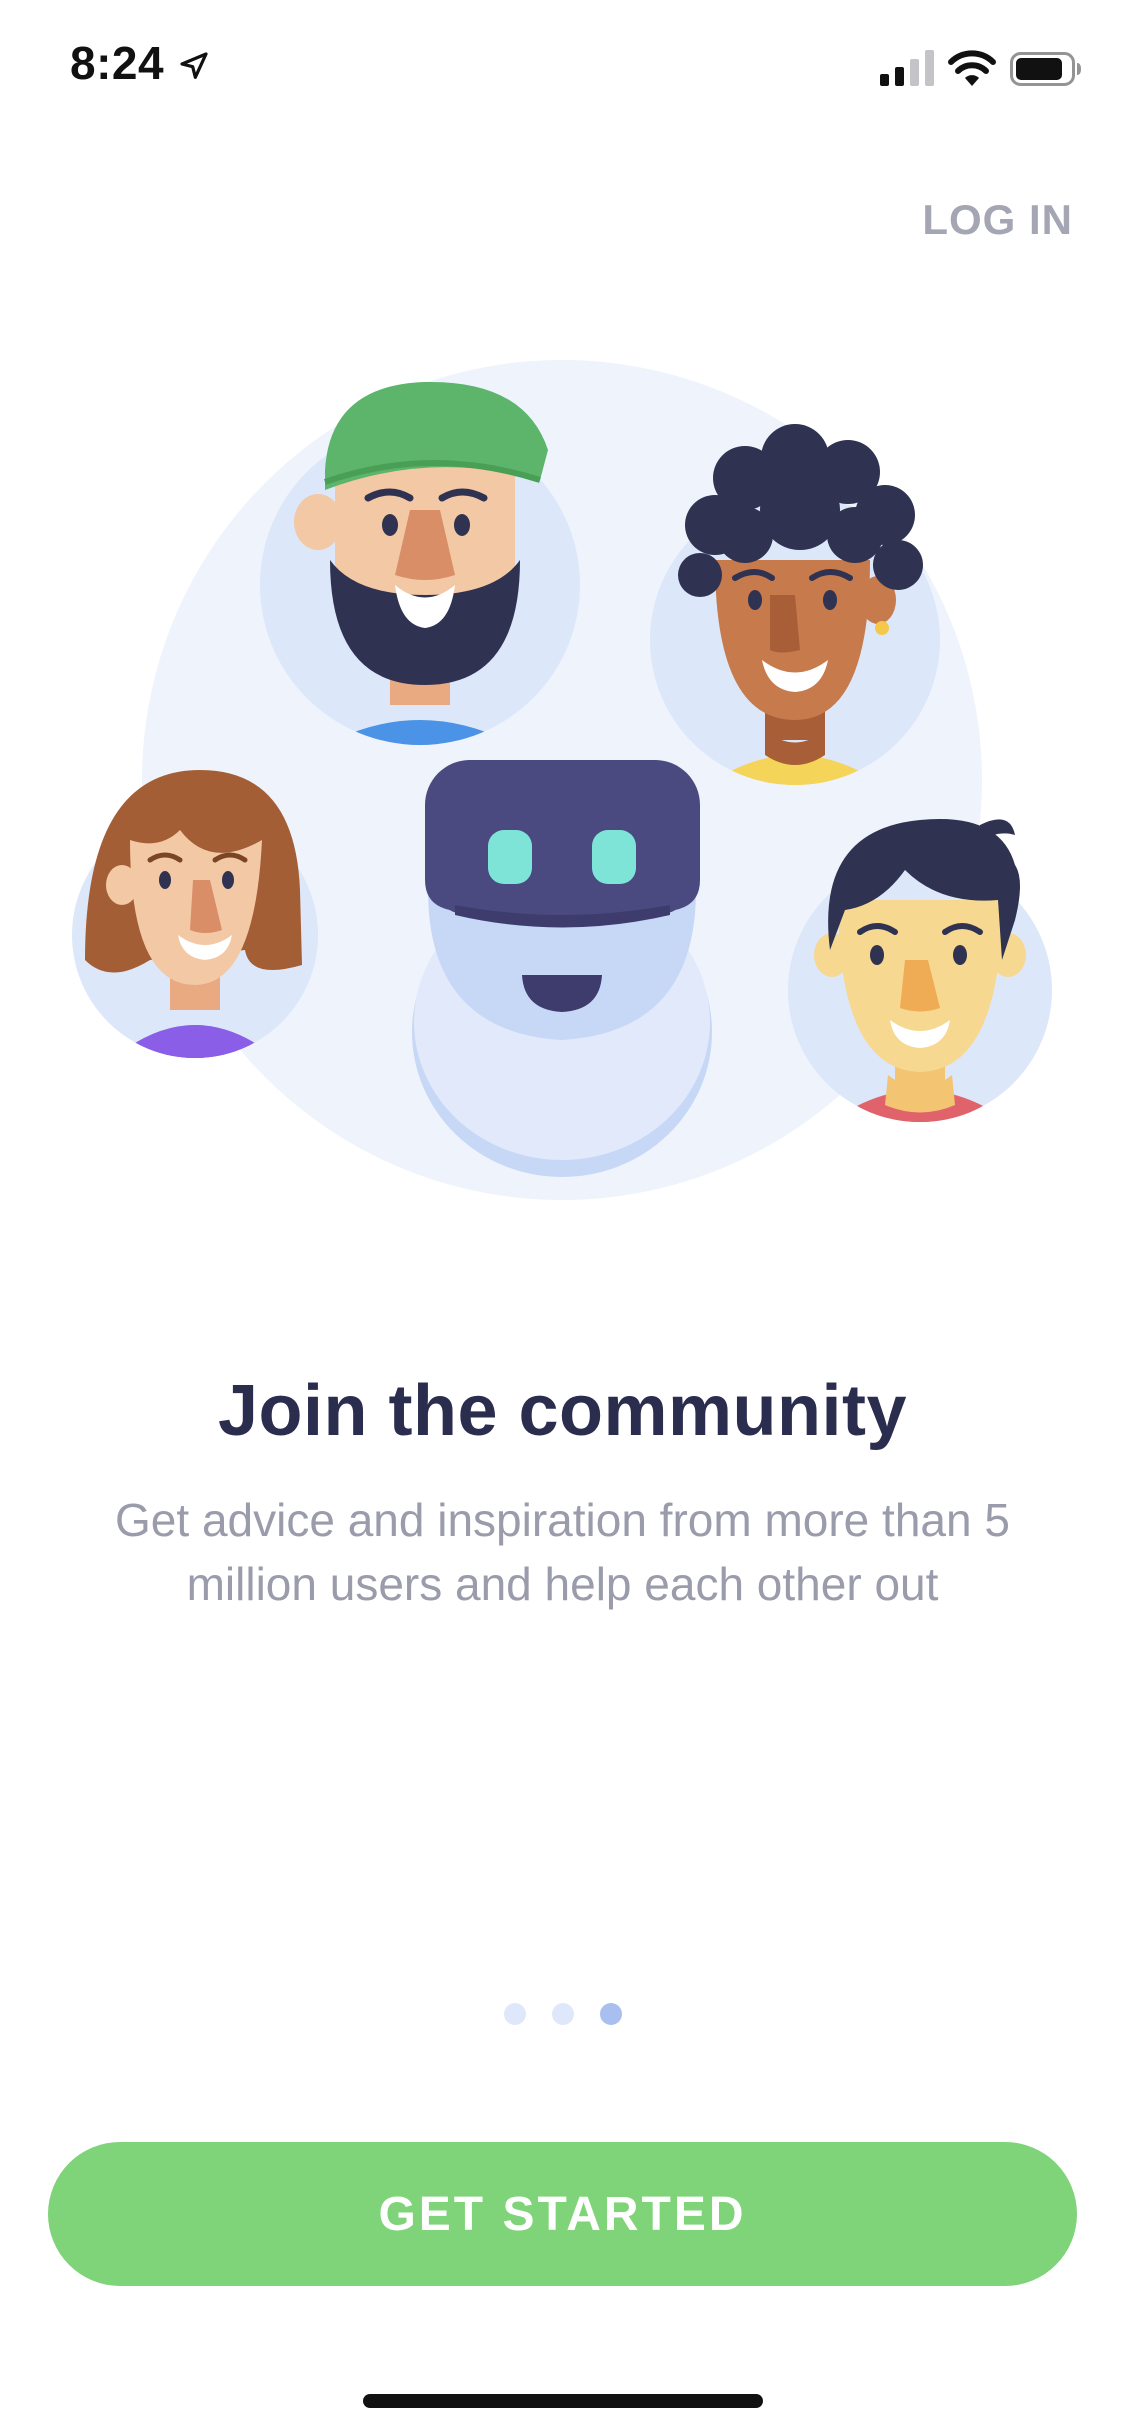 The height and width of the screenshot is (2436, 1125). What do you see at coordinates (562, 2214) in the screenshot?
I see `get-started-button: GET STARTED` at bounding box center [562, 2214].